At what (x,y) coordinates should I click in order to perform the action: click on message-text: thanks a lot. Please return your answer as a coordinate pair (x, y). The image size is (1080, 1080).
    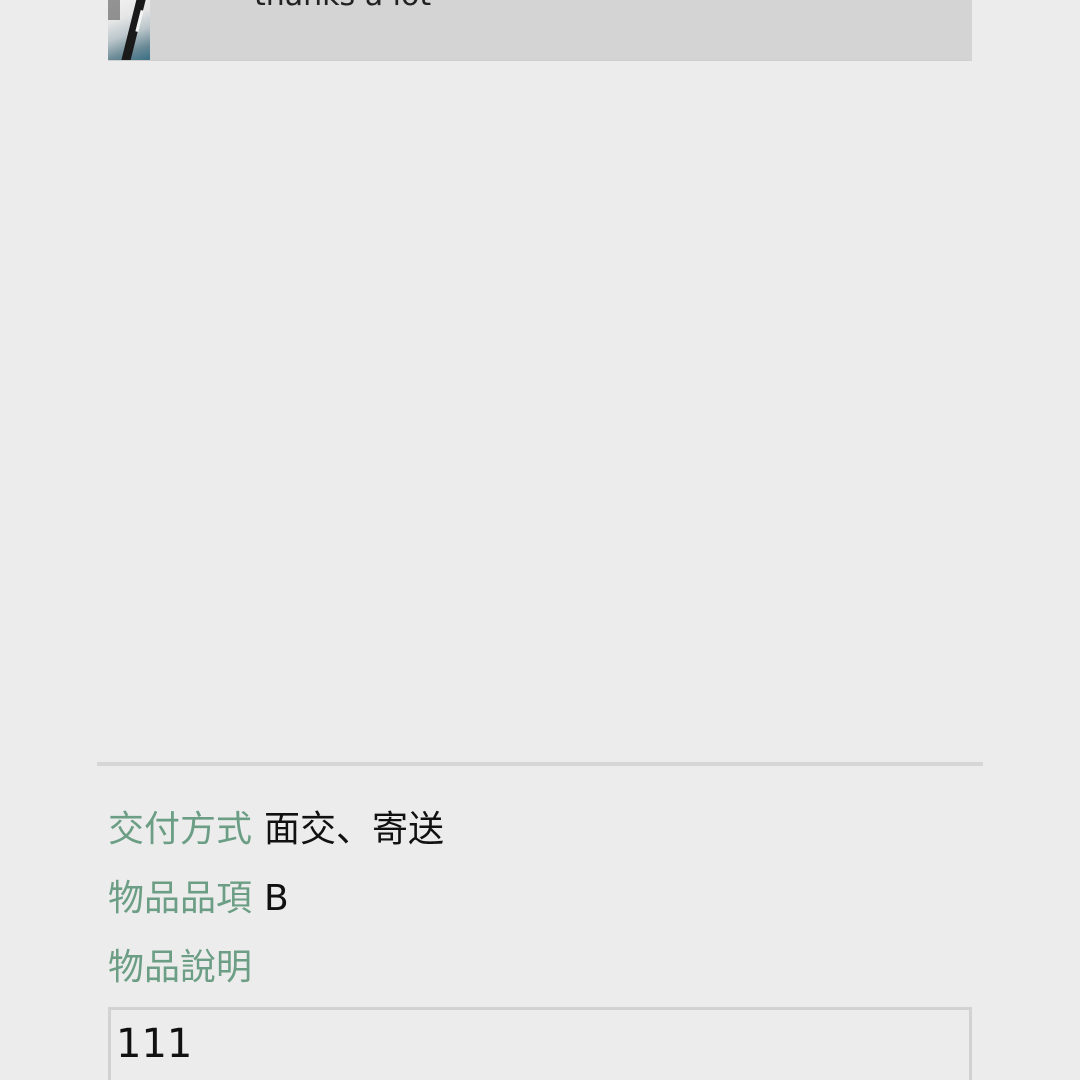
    Looking at the image, I should click on (342, 7).